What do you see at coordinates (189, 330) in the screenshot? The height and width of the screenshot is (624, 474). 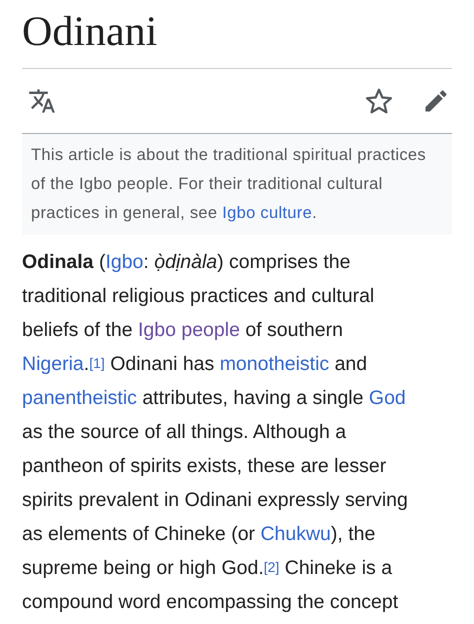 I see `article-link: Igbo people` at bounding box center [189, 330].